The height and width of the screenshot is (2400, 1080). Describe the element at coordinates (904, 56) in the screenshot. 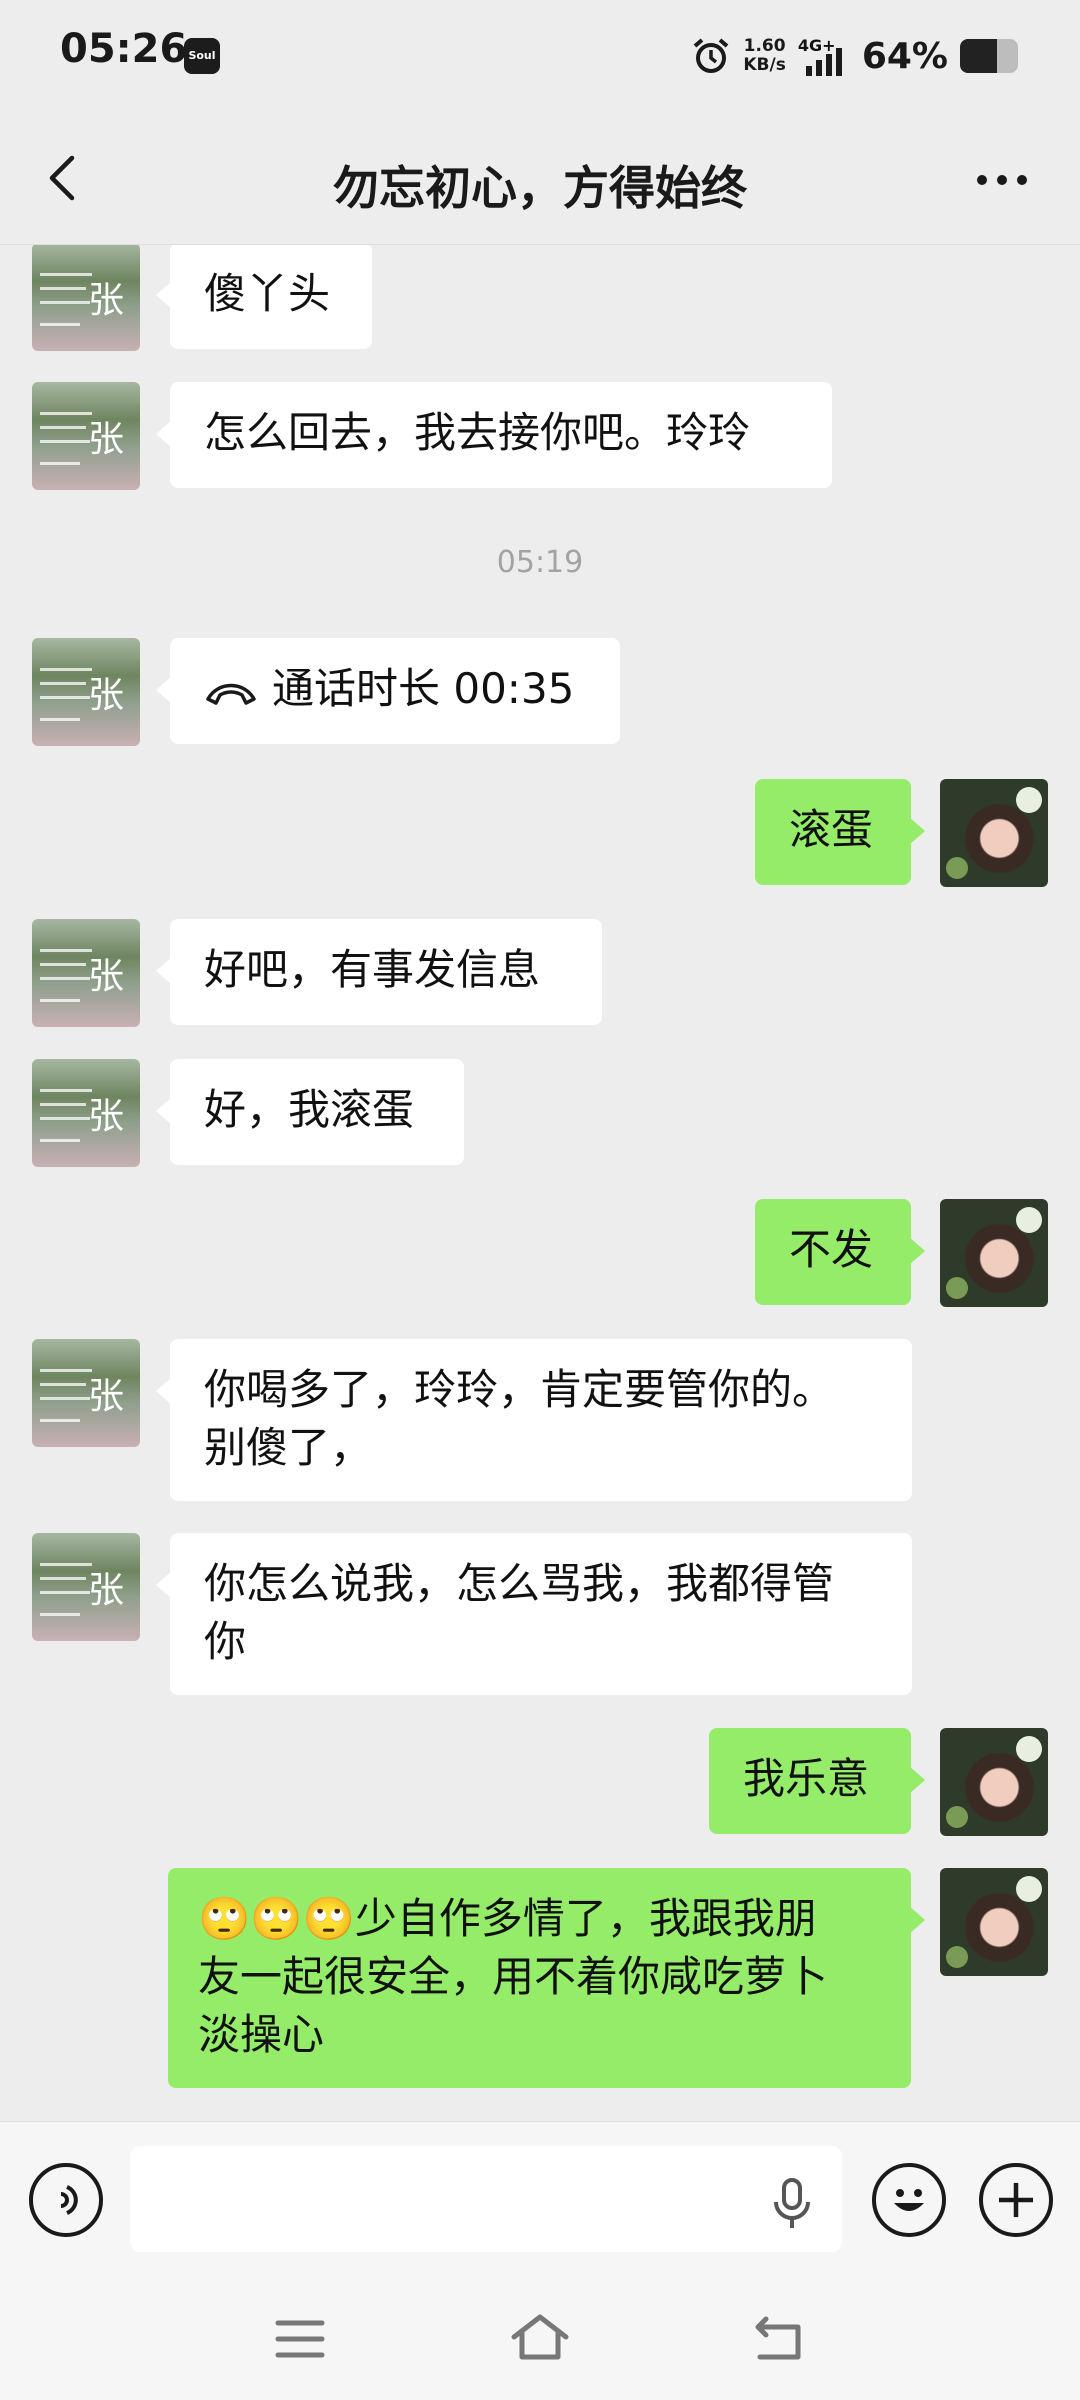

I see `battery-percent: 64%` at that location.